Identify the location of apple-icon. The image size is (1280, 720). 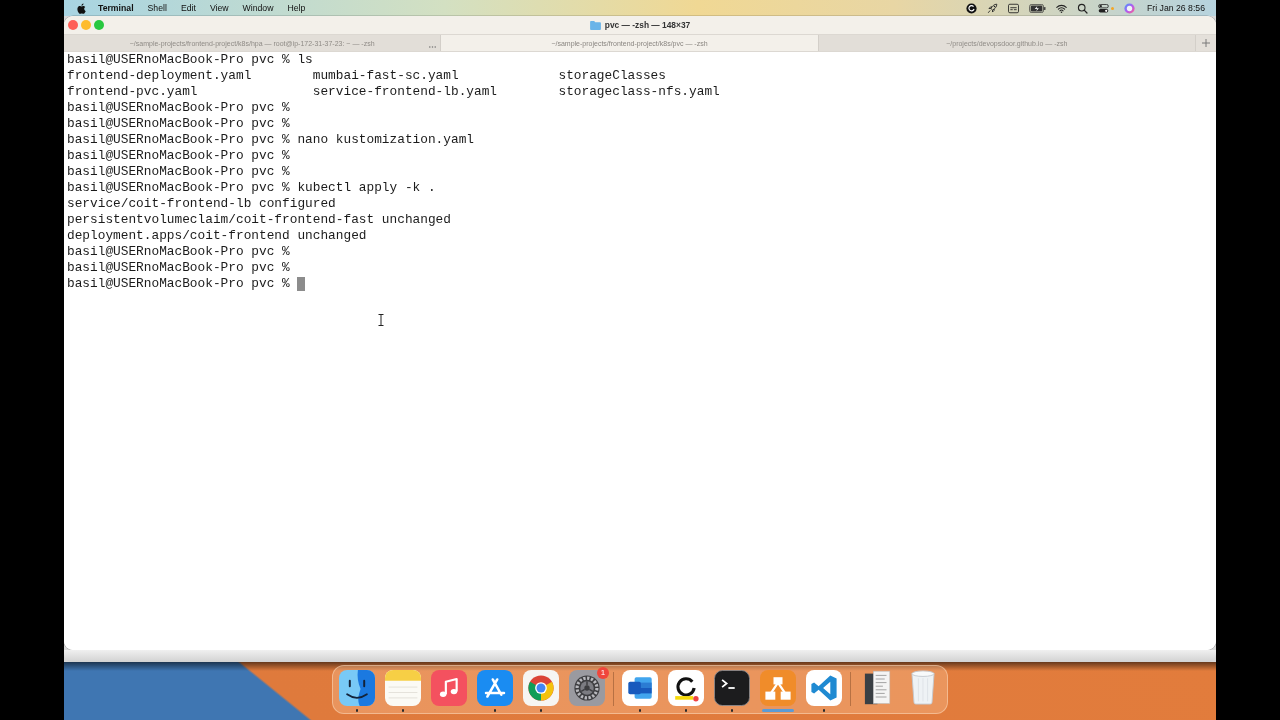
(81, 8).